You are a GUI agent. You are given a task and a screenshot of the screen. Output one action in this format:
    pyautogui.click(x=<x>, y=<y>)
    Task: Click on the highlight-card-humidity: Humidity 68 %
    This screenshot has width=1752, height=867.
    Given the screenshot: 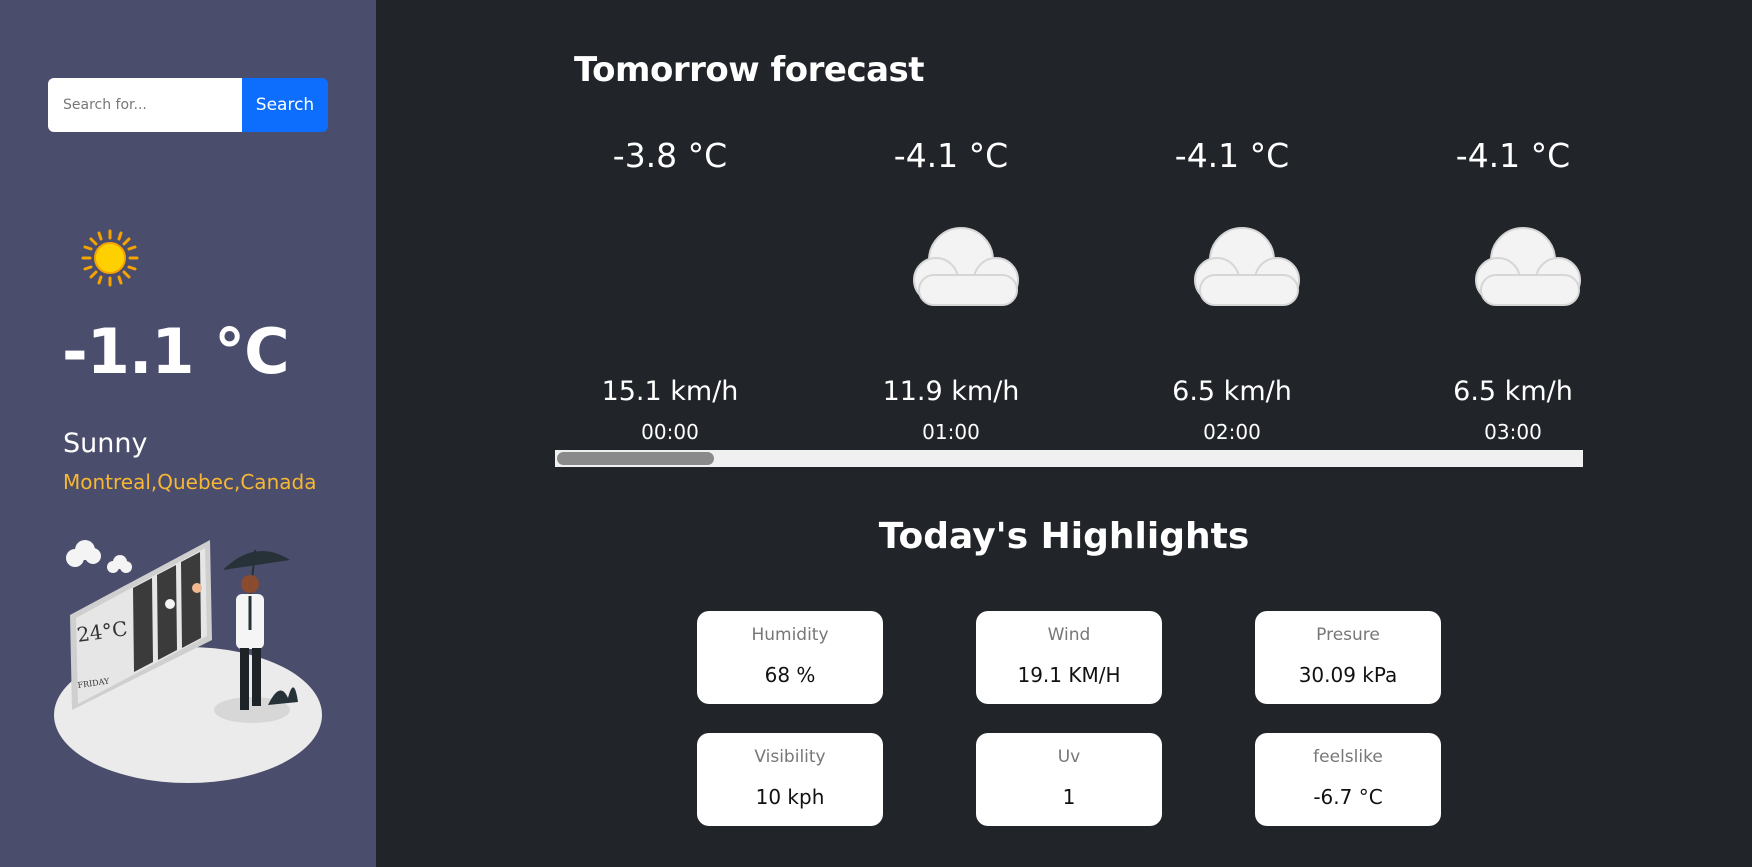 What is the action you would take?
    pyautogui.click(x=790, y=657)
    